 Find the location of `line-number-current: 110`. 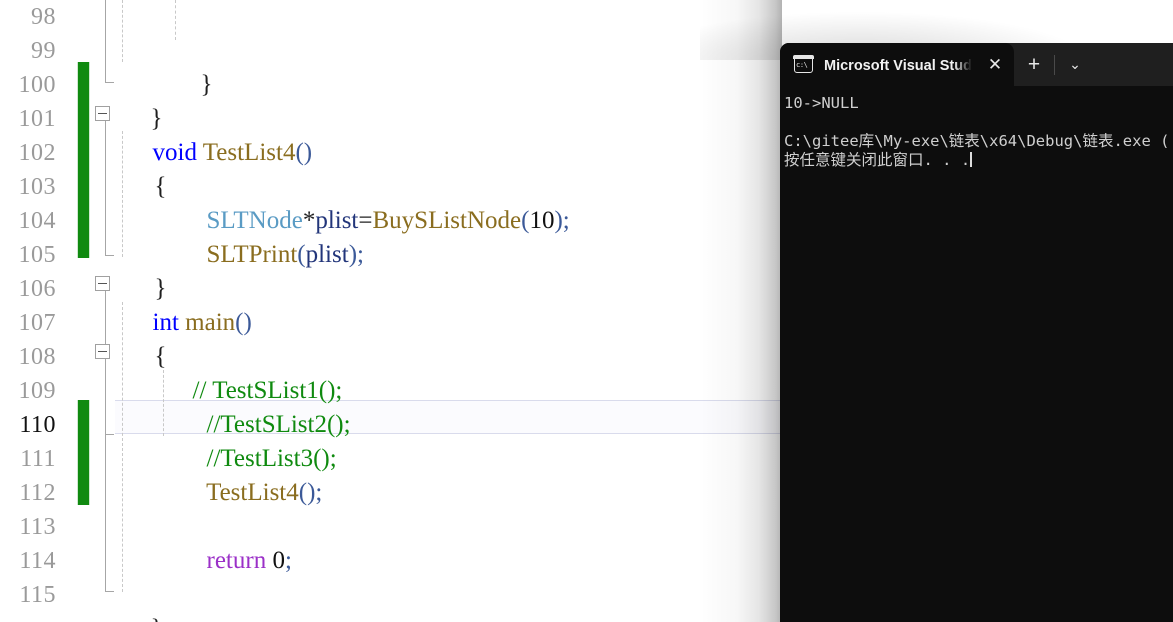

line-number-current: 110 is located at coordinates (37, 425).